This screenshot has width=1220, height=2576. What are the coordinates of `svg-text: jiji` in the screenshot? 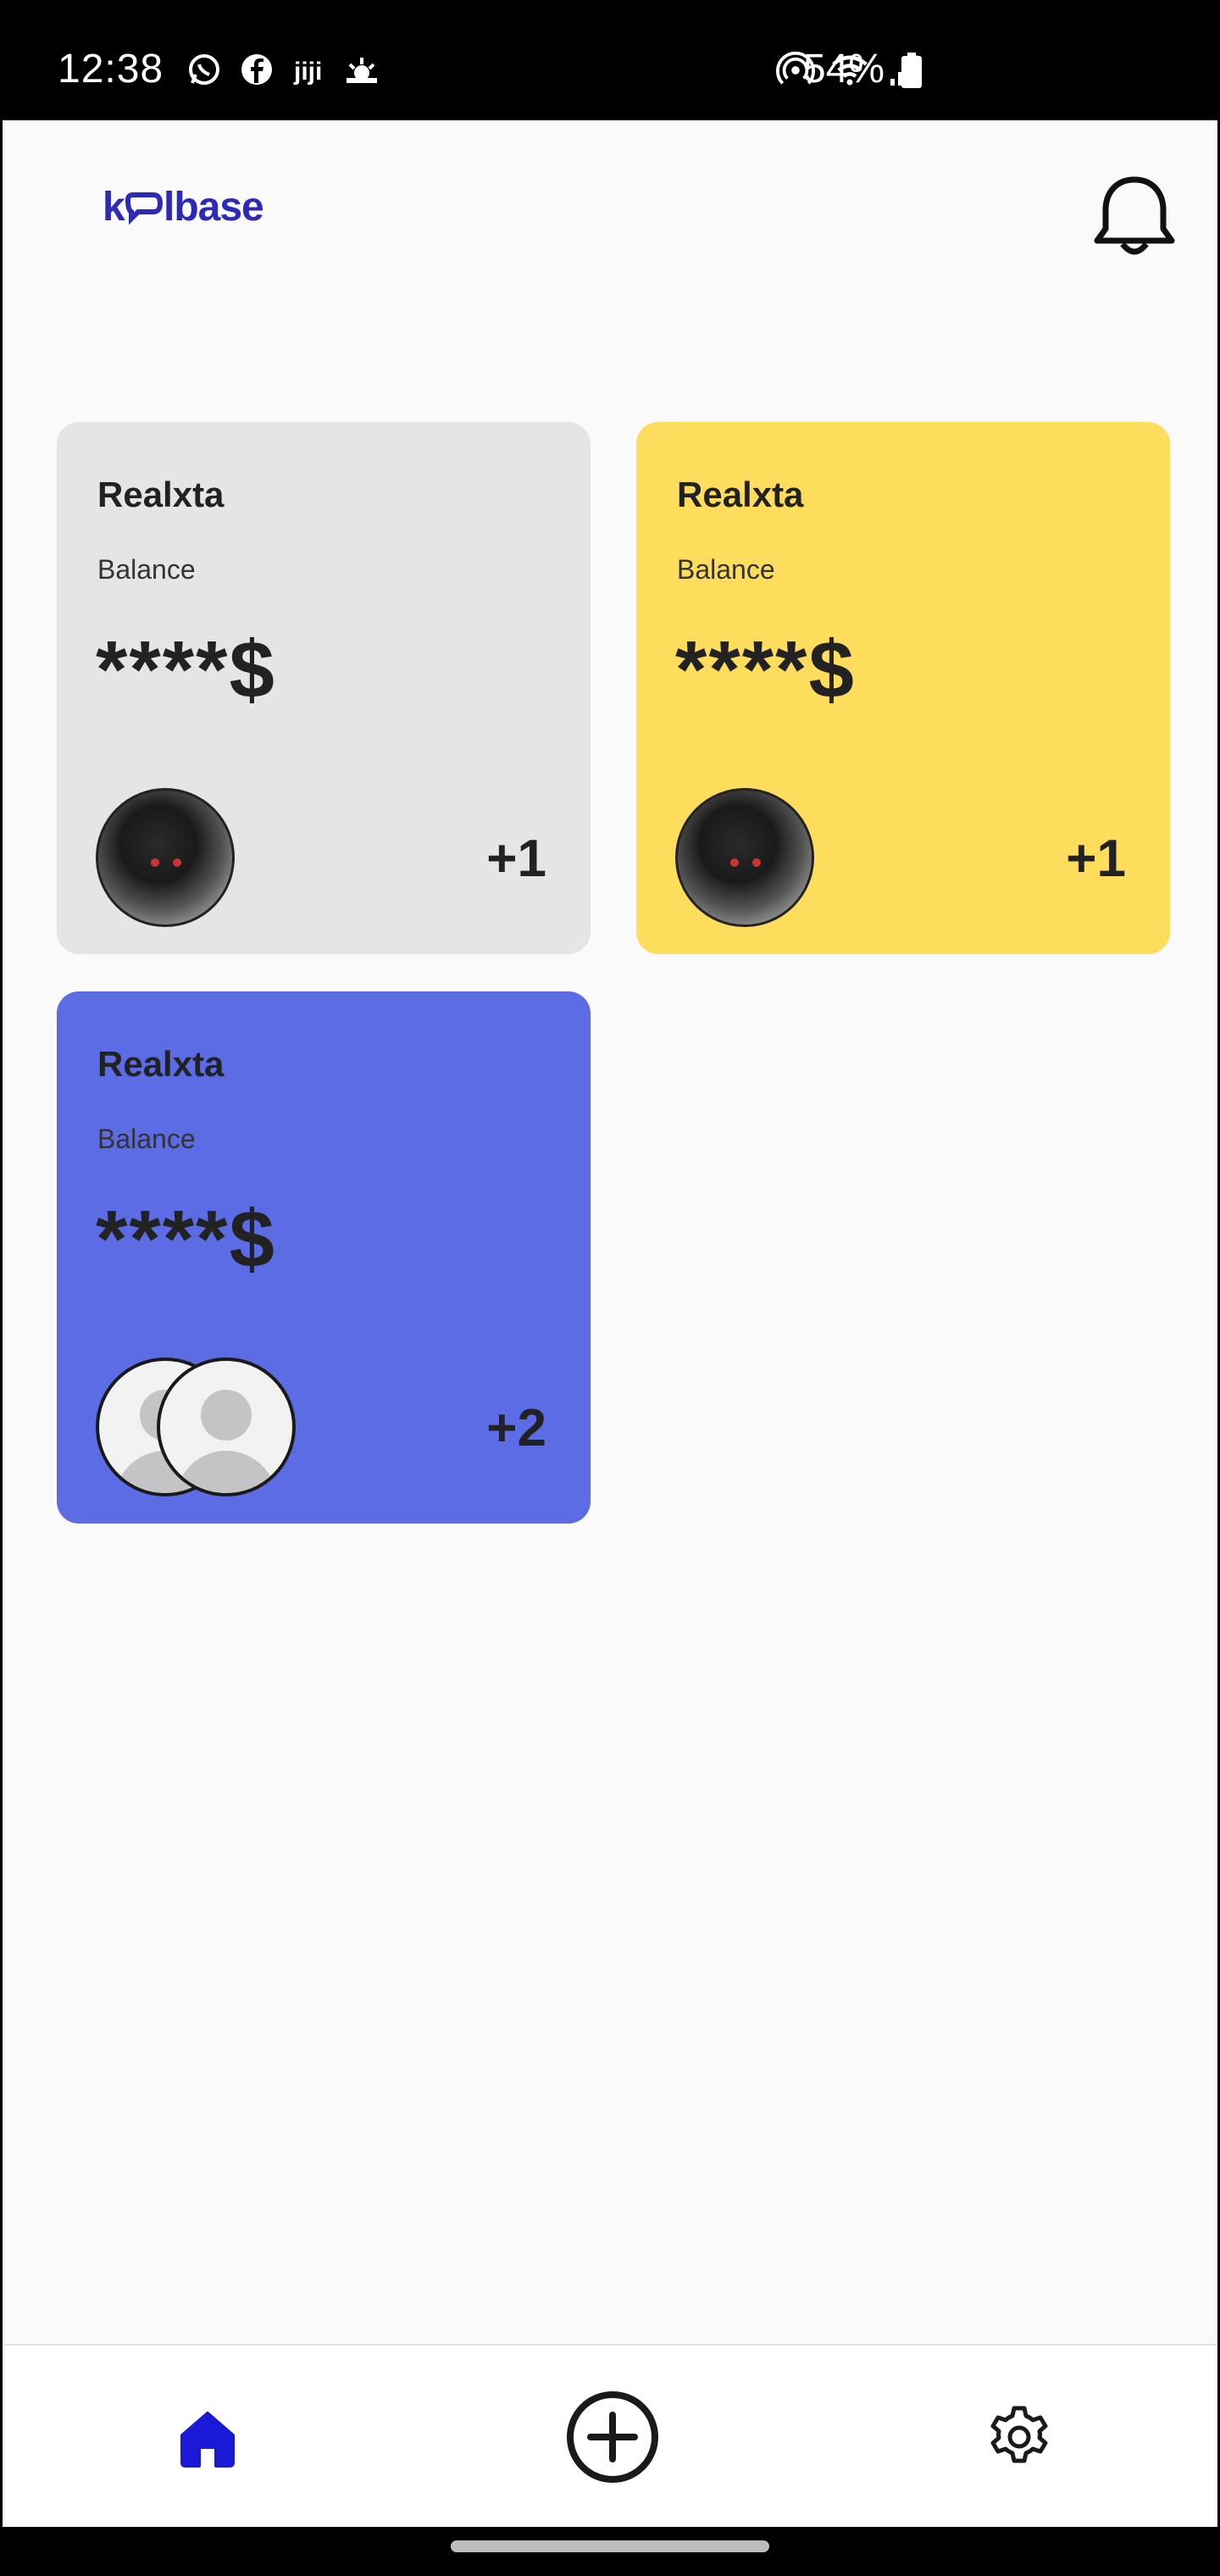 It's located at (307, 72).